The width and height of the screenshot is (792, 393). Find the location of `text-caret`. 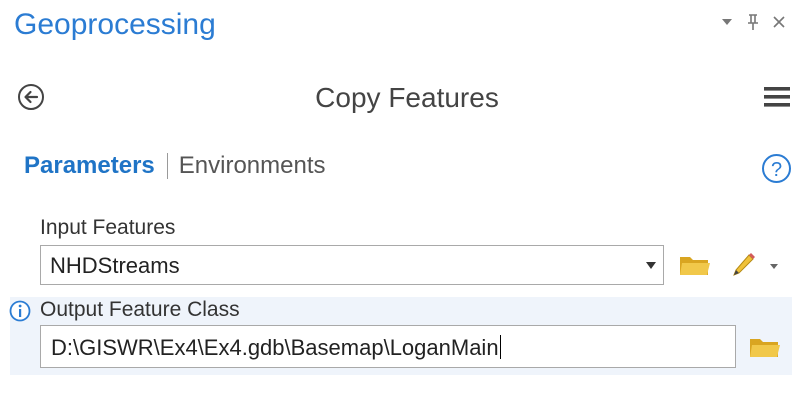

text-caret is located at coordinates (500, 347).